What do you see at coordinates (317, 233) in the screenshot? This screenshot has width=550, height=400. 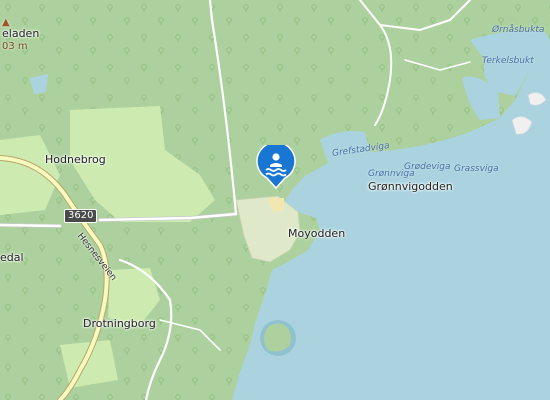 I see `place-label-moyodden: Moyodden` at bounding box center [317, 233].